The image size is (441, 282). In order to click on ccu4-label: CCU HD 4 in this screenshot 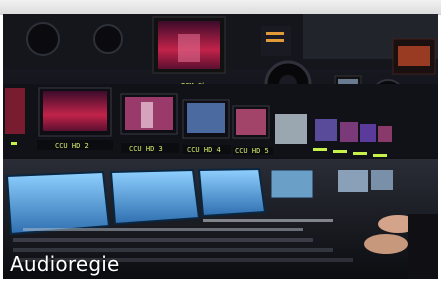, I will do `click(204, 150)`.